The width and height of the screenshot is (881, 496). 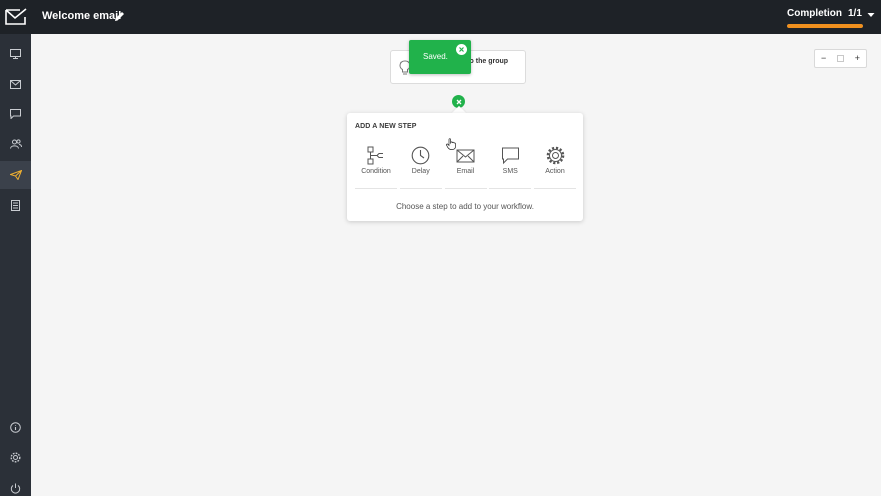 What do you see at coordinates (857, 58) in the screenshot?
I see `zoom-in-button: +` at bounding box center [857, 58].